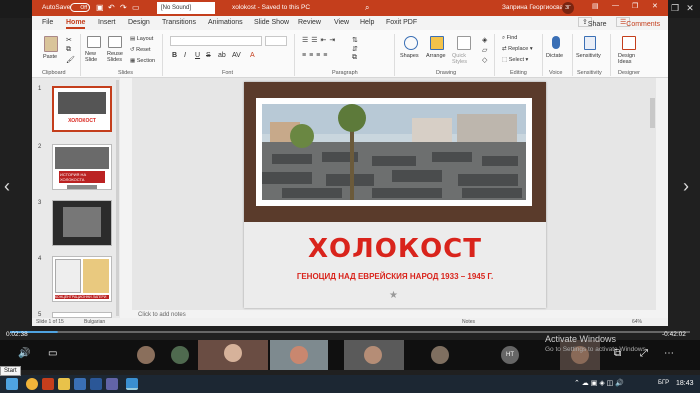 The image size is (700, 393). Describe the element at coordinates (136, 7) in the screenshot. I see `present-icon: ▭` at that location.